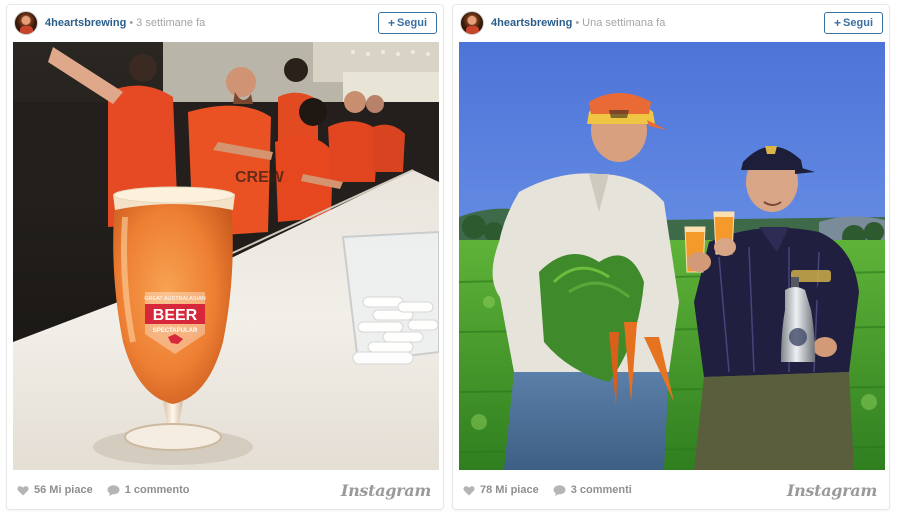  What do you see at coordinates (171, 23) in the screenshot?
I see `post-timestamp: 3 settimane fa` at bounding box center [171, 23].